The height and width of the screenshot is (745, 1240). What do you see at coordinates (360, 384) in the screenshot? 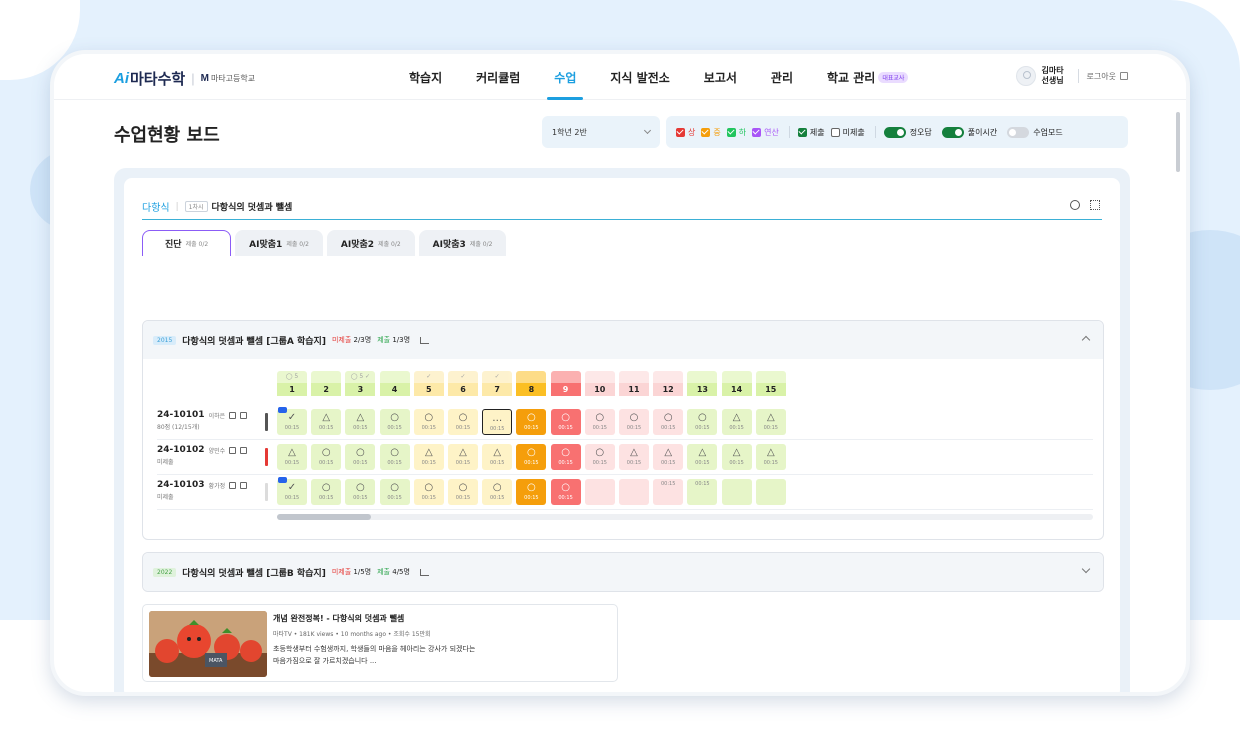
I see `question-header: ◯ 5 ✓ 3` at bounding box center [360, 384].